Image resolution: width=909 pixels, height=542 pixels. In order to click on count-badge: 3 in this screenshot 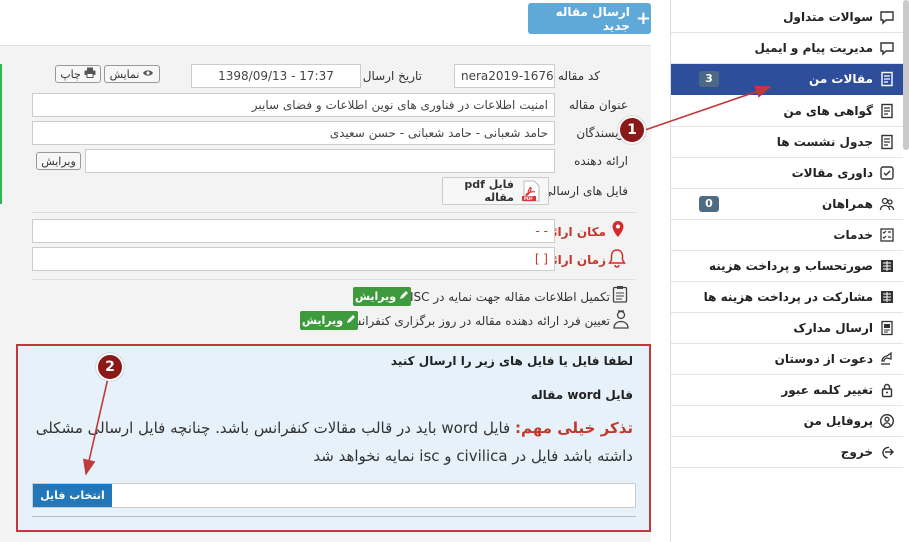, I will do `click(709, 79)`.